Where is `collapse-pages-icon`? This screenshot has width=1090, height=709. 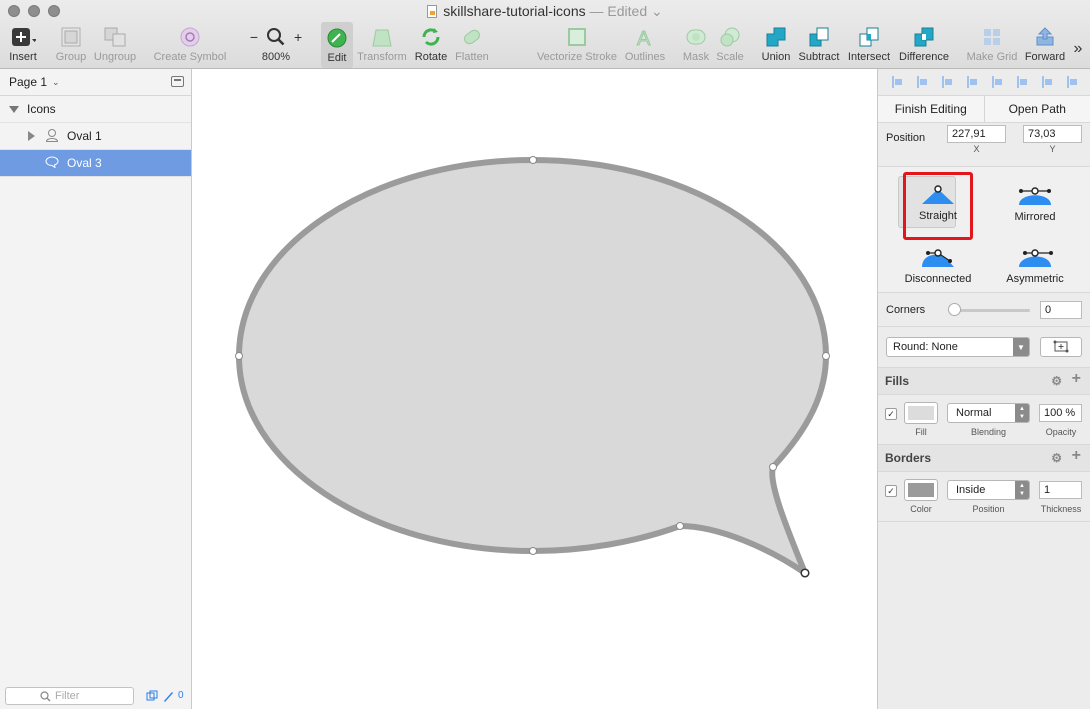 collapse-pages-icon is located at coordinates (177, 81).